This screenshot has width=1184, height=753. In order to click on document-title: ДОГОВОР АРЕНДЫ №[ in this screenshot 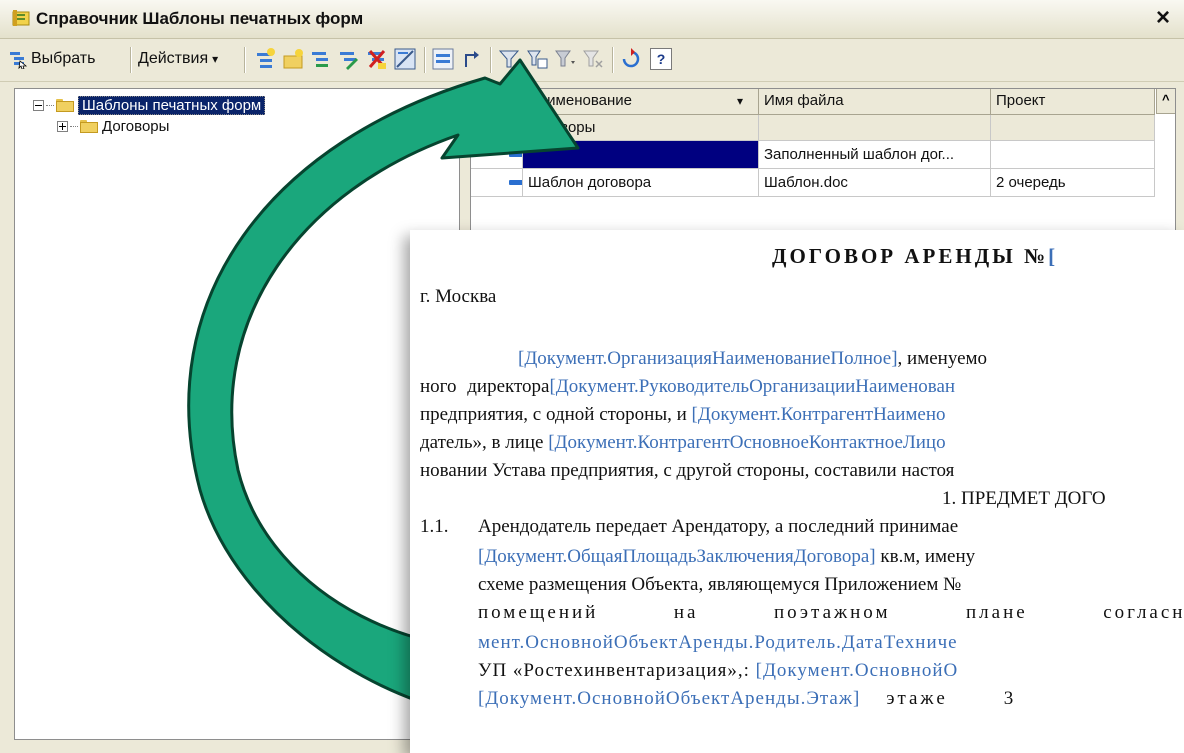, I will do `click(914, 256)`.